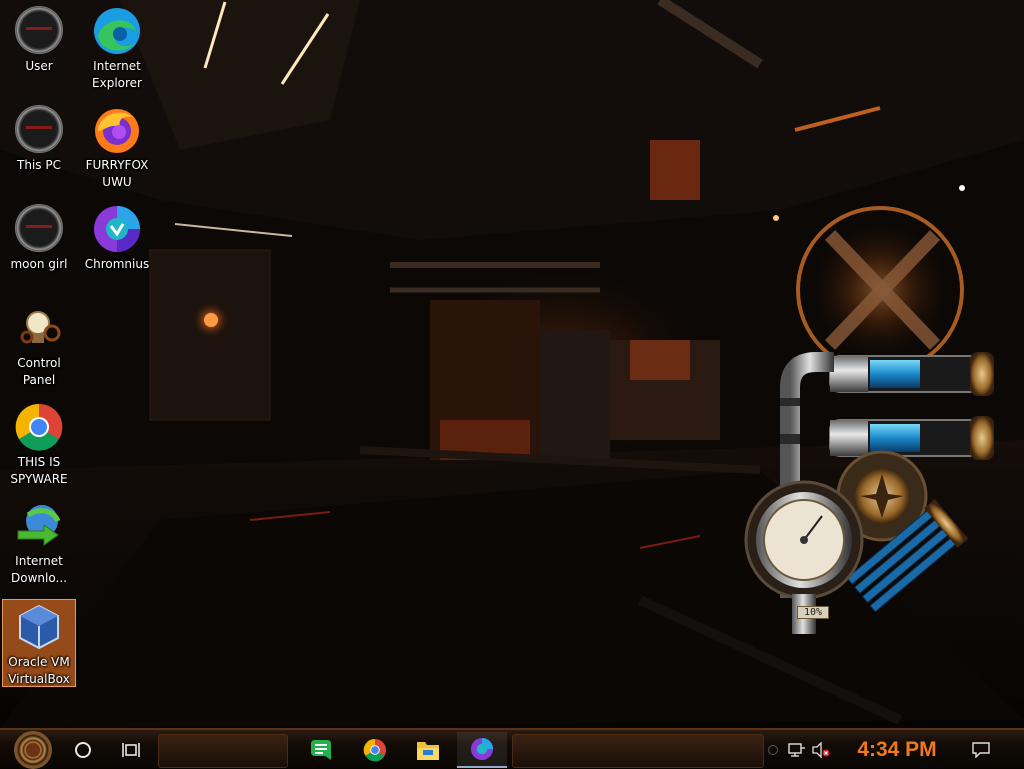 This screenshot has height=769, width=1024. Describe the element at coordinates (39, 526) in the screenshot. I see `internet-download-manager-icon` at that location.